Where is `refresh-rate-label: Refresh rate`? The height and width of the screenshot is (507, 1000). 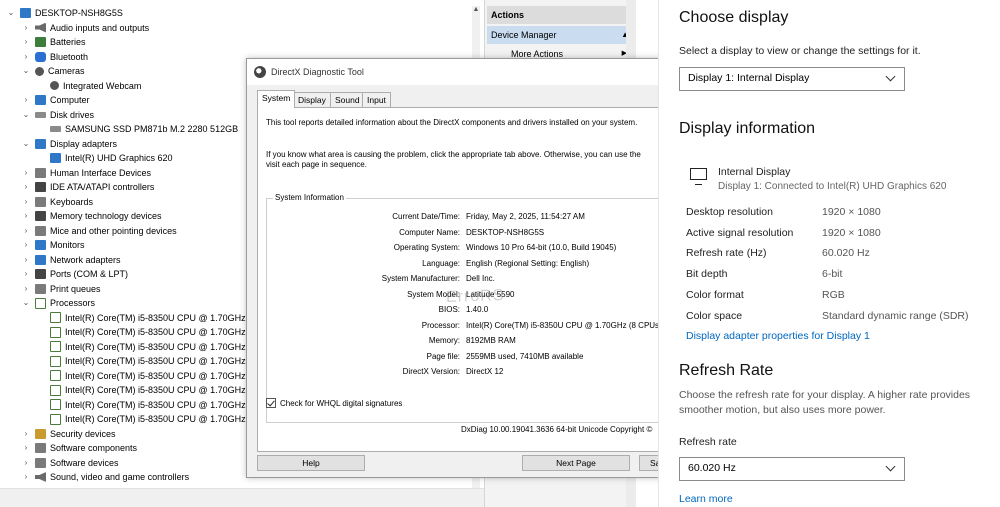 refresh-rate-label: Refresh rate is located at coordinates (708, 442).